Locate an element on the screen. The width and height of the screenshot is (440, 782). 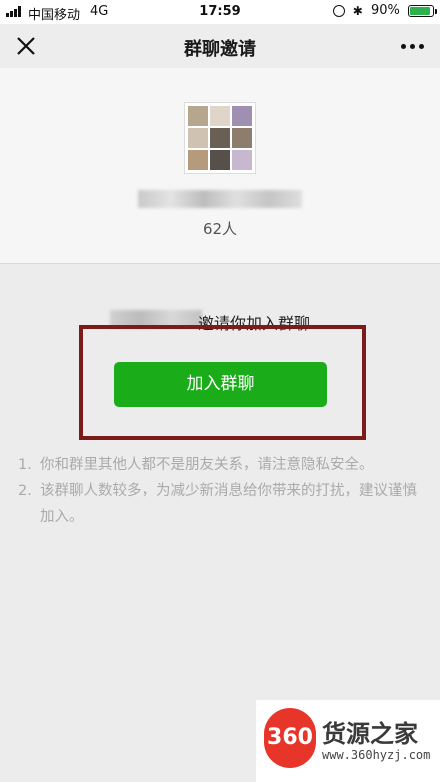
battery-fill is located at coordinates (420, 10).